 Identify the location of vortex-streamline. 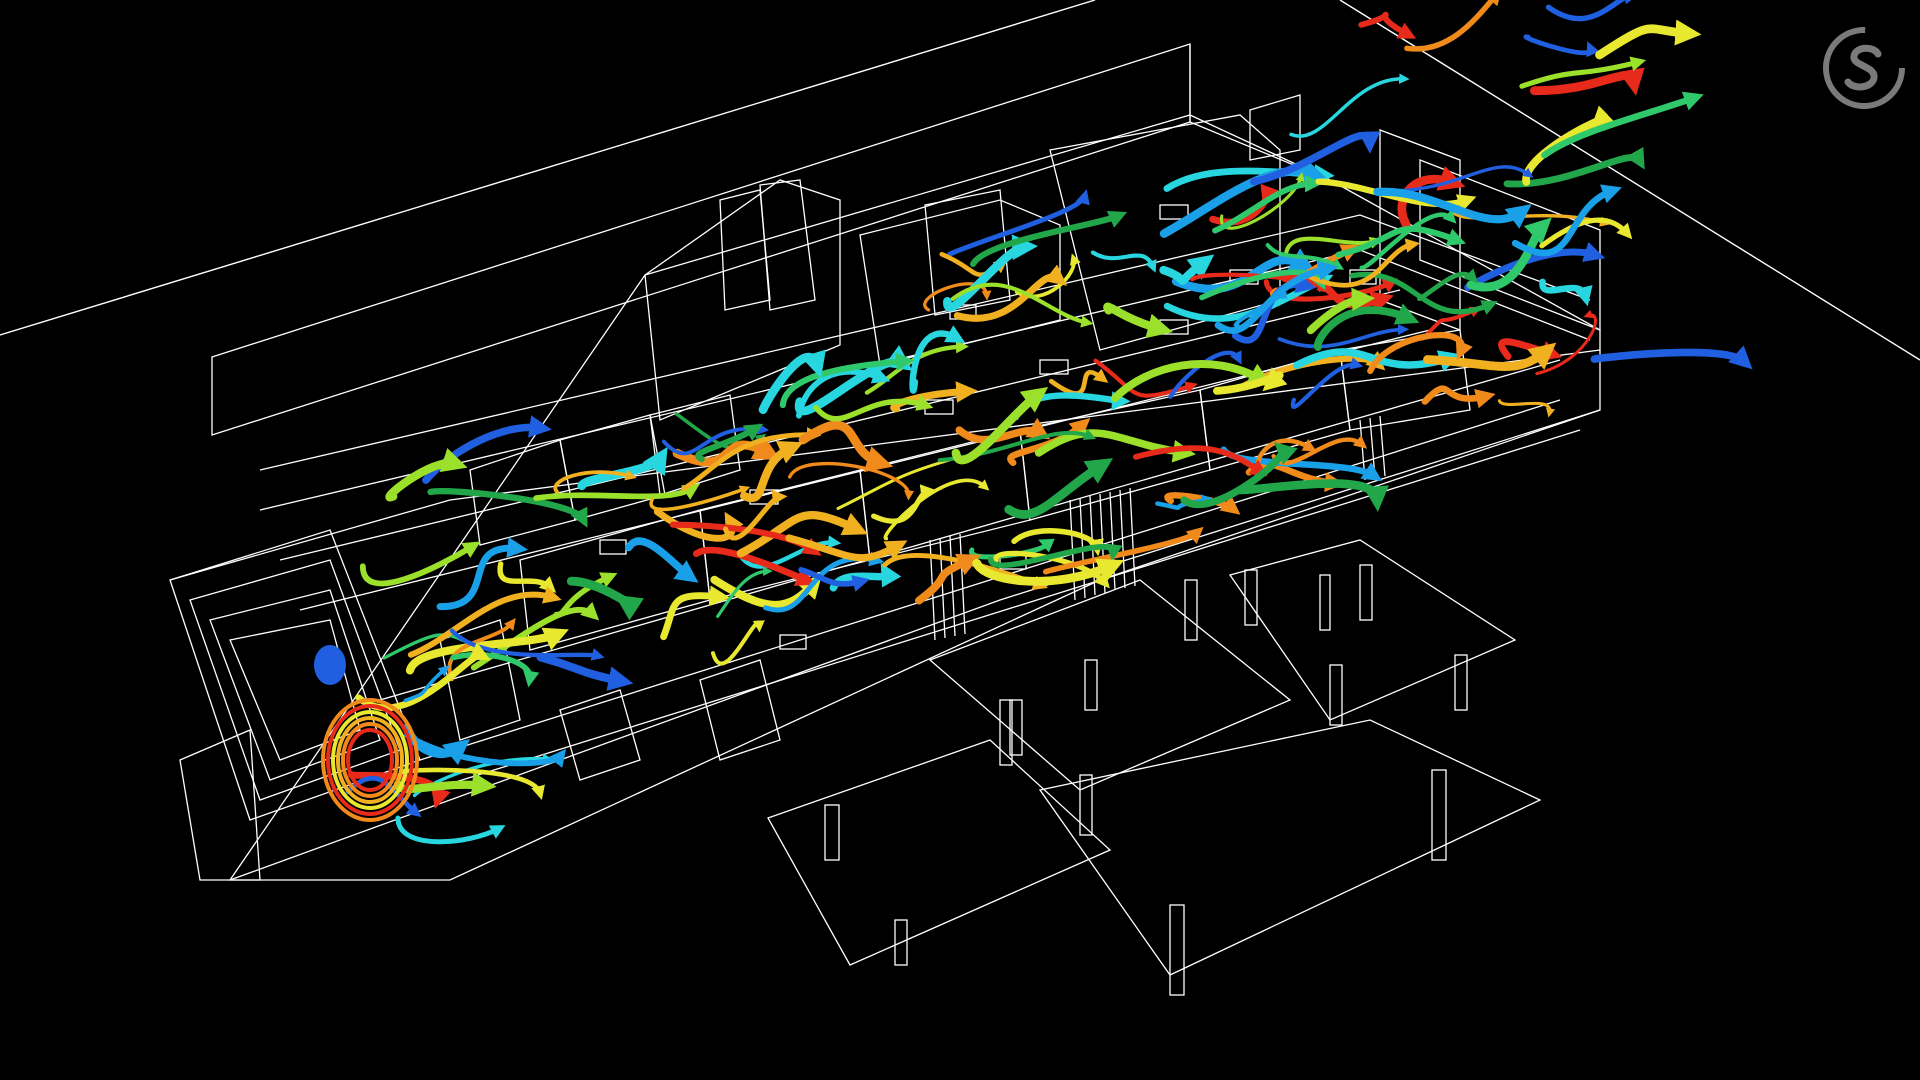
(370, 760).